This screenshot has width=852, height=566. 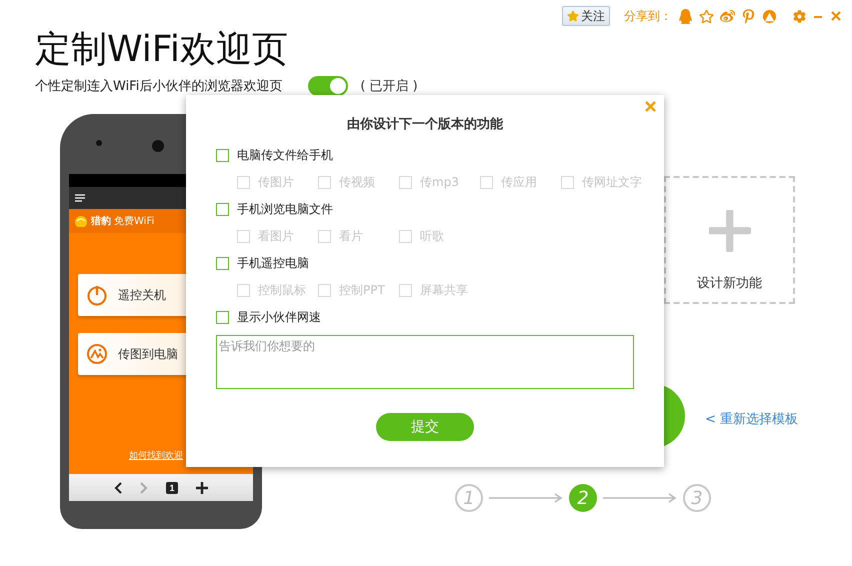 I want to click on reselect-template-link: < 重新选择模板, so click(x=751, y=419).